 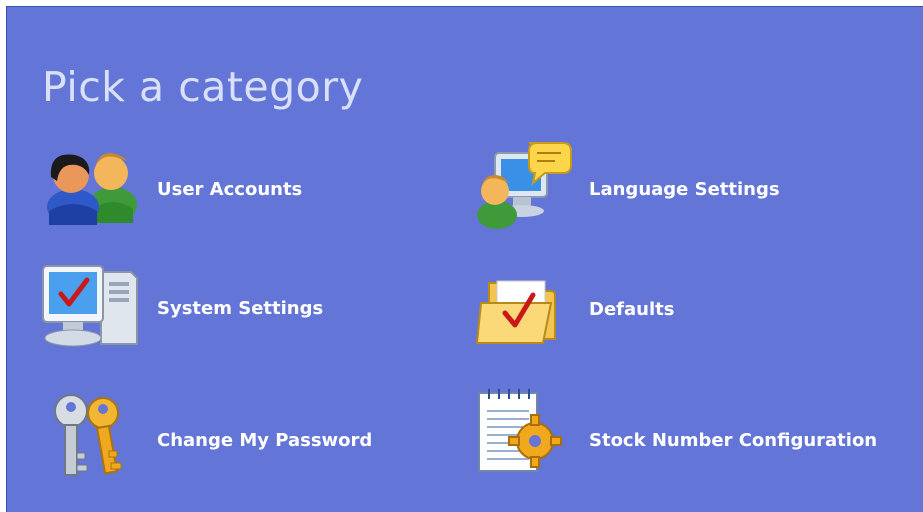 I want to click on category-change-my-password: Change My Password, so click(x=231, y=432).